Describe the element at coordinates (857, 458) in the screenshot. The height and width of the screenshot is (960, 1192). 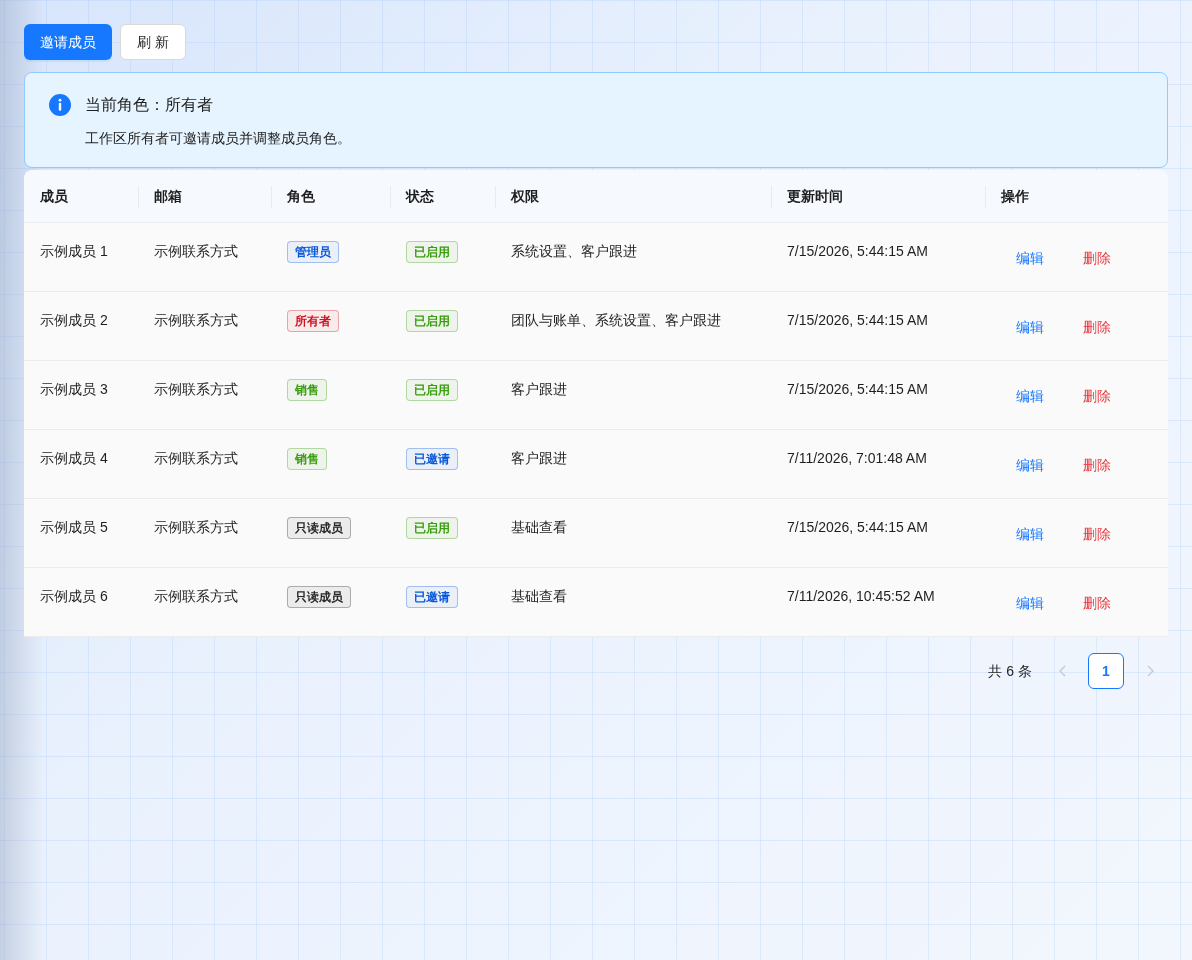
I see `table-cell: 7/11/2026, 7:01:48 AM` at that location.